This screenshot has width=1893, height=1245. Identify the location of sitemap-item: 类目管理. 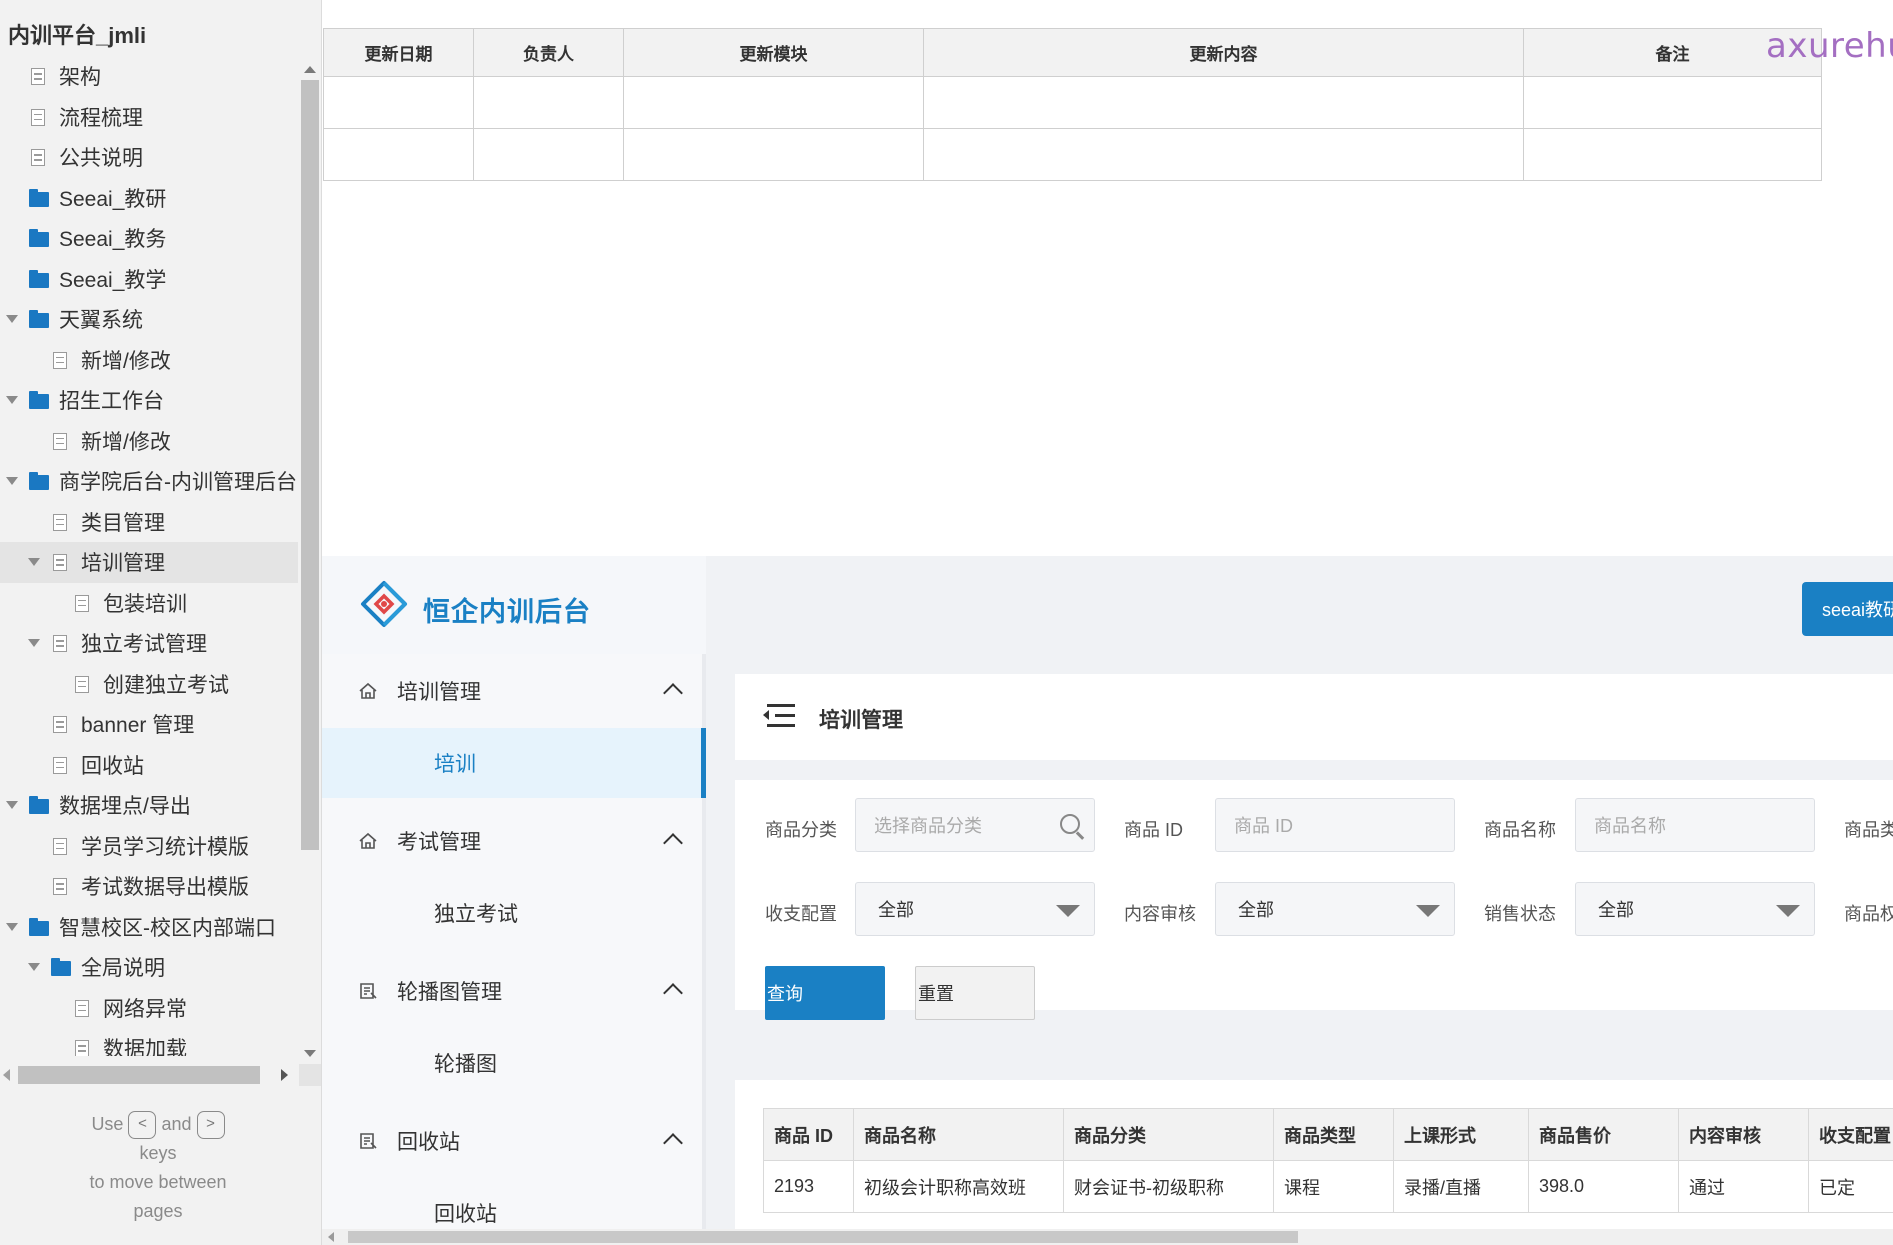
(149, 522).